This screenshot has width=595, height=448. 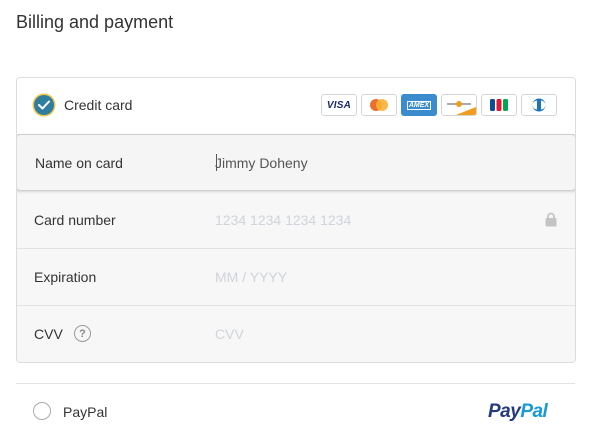 What do you see at coordinates (551, 222) in the screenshot?
I see `lock-icon` at bounding box center [551, 222].